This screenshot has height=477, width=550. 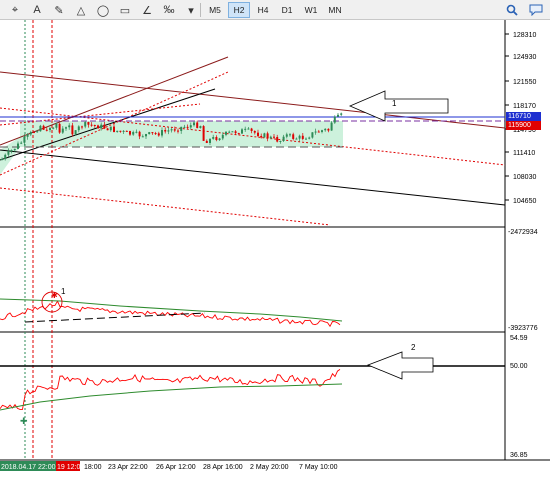 What do you see at coordinates (59, 10) in the screenshot?
I see `pen-tool-icon: ✎` at bounding box center [59, 10].